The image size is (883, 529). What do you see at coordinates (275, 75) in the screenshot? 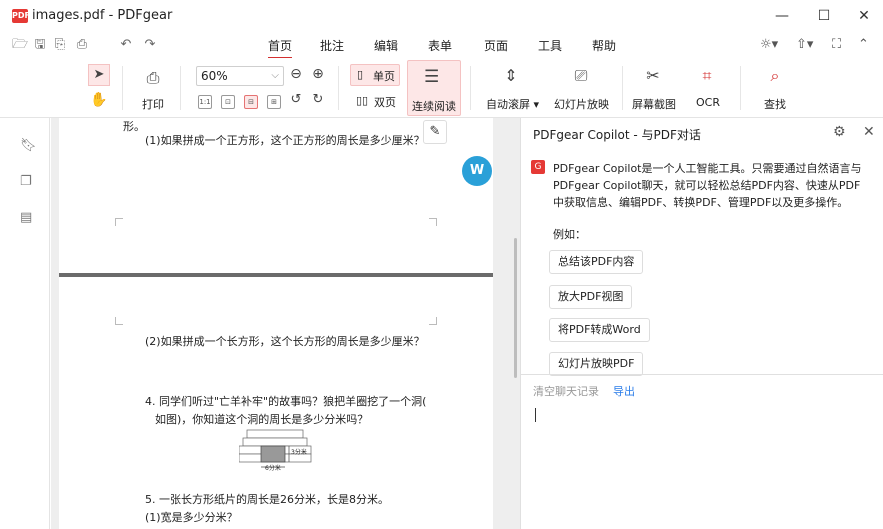
I see `chevron-down-icon: ⌵` at bounding box center [275, 75].